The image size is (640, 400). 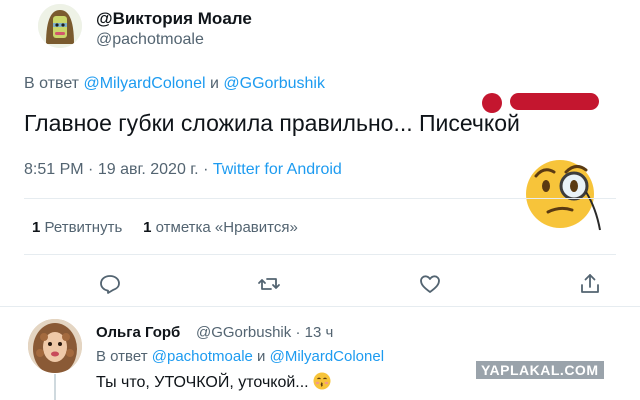 I want to click on reply-to-link-1: @pachotmoale, so click(x=202, y=356).